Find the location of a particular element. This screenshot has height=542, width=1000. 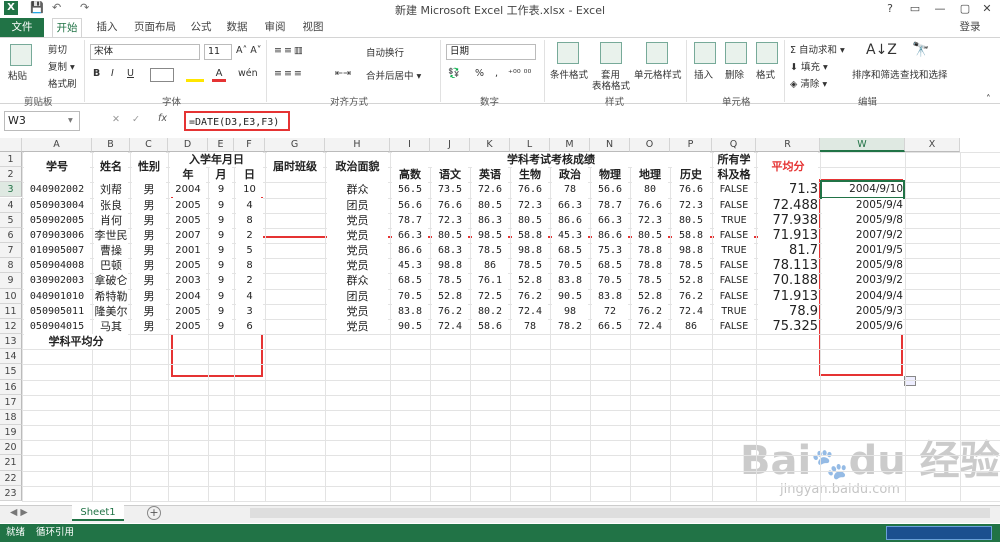

row-header: 16 is located at coordinates (11, 387).